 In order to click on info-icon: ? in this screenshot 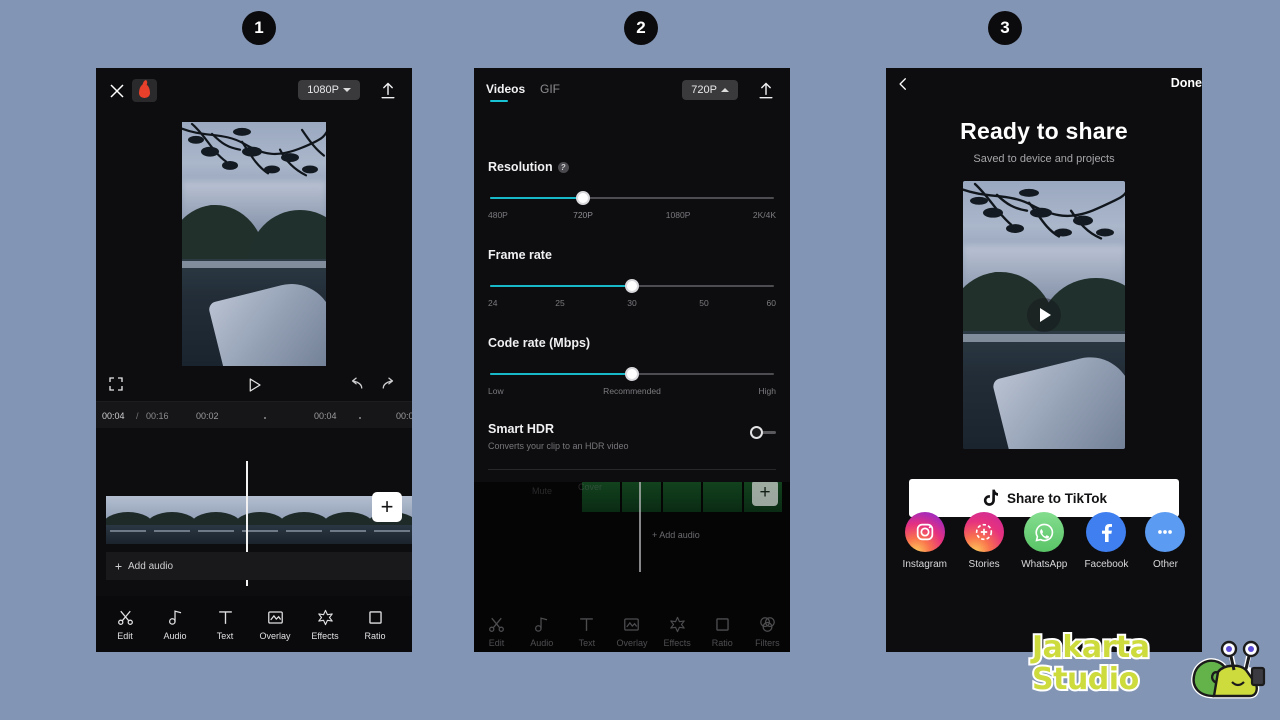, I will do `click(563, 167)`.